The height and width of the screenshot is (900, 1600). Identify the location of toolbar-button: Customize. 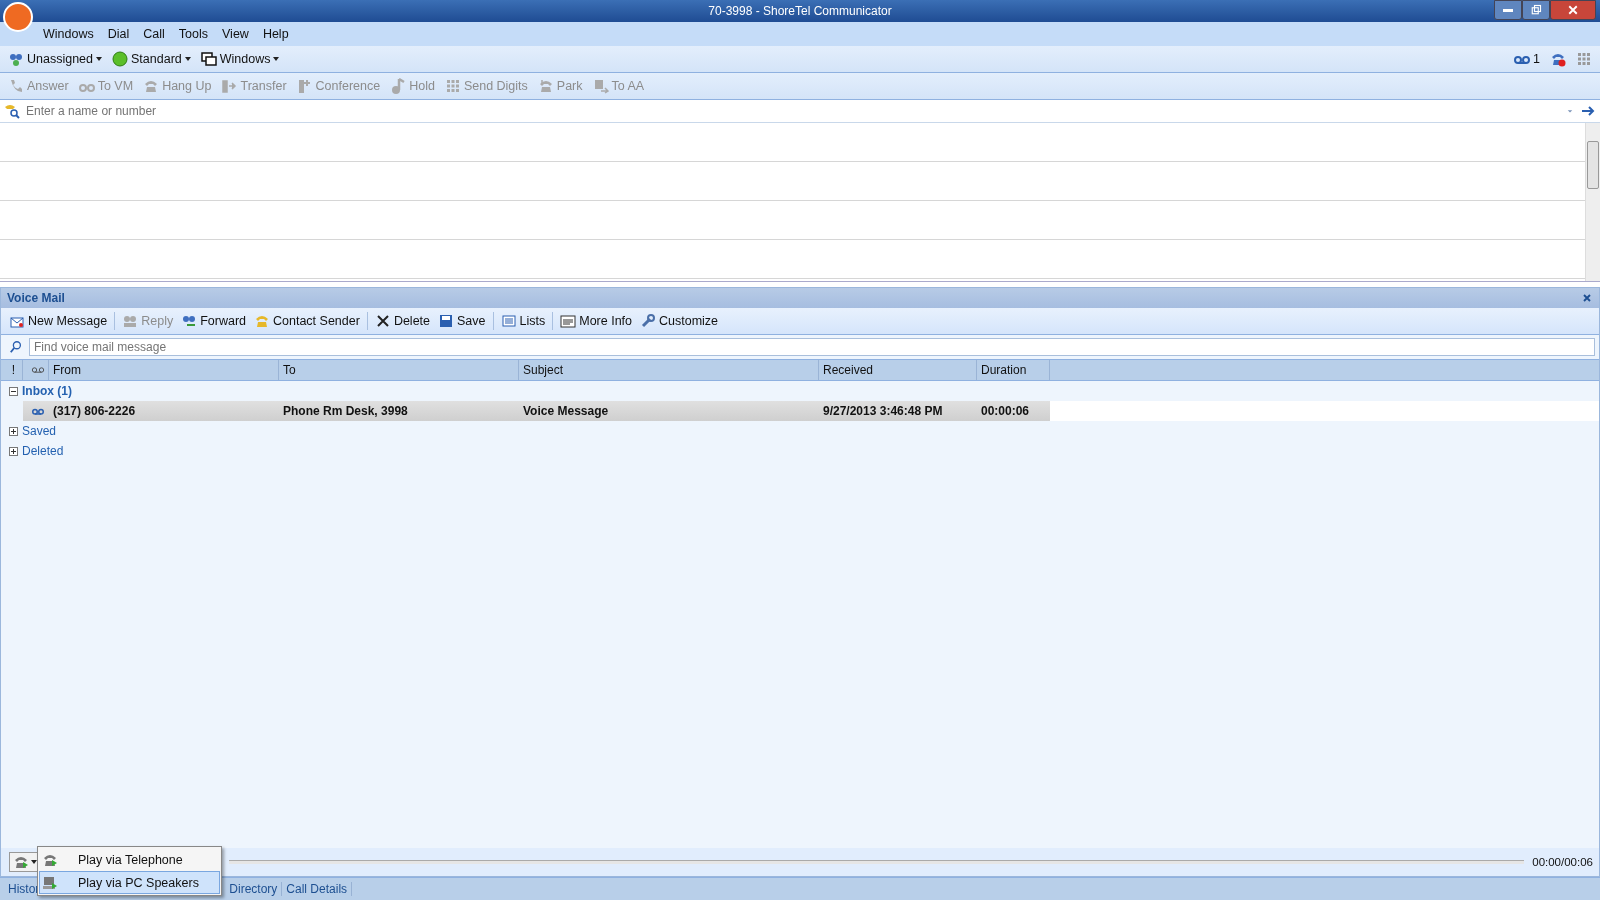
(679, 321).